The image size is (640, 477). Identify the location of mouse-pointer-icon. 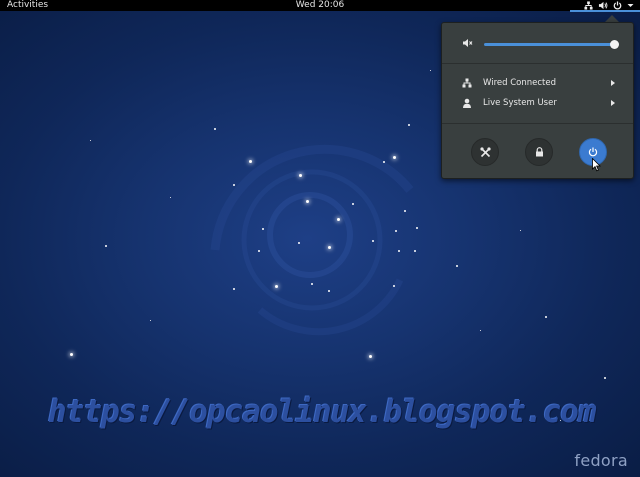
(596, 165).